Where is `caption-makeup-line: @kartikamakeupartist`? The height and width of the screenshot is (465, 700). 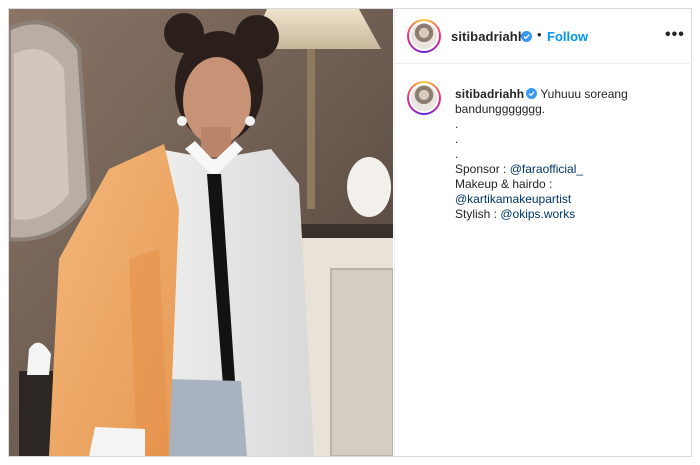
caption-makeup-line: @kartikamakeupartist is located at coordinates (570, 199).